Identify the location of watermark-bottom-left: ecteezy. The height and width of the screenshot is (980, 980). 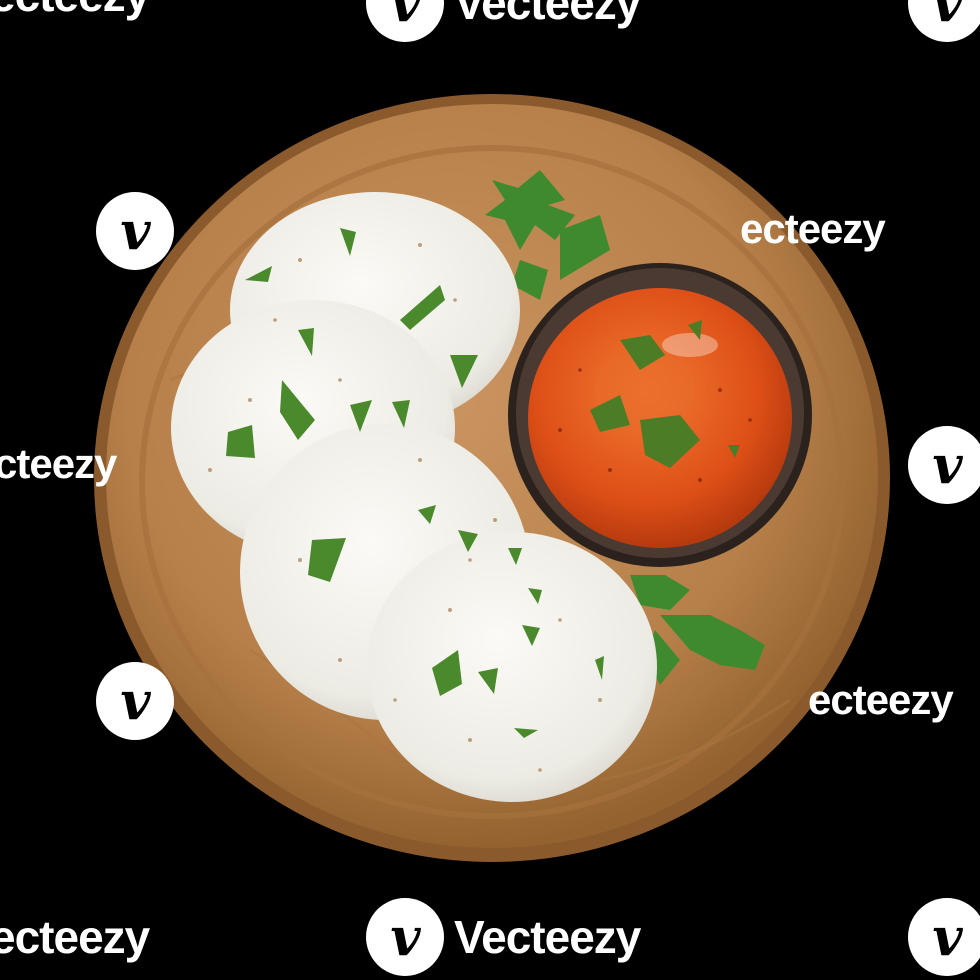
(75, 937).